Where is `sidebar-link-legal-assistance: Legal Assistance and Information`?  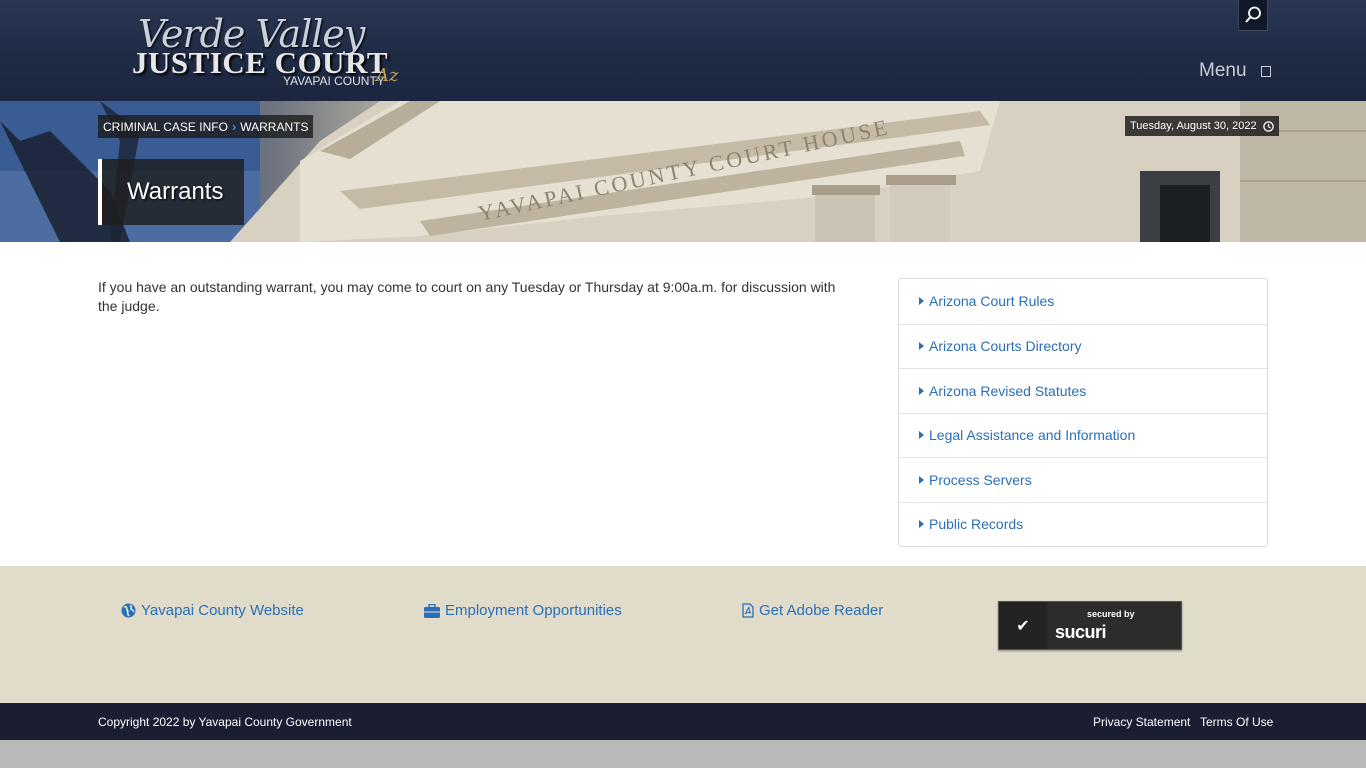 sidebar-link-legal-assistance: Legal Assistance and Information is located at coordinates (1083, 435).